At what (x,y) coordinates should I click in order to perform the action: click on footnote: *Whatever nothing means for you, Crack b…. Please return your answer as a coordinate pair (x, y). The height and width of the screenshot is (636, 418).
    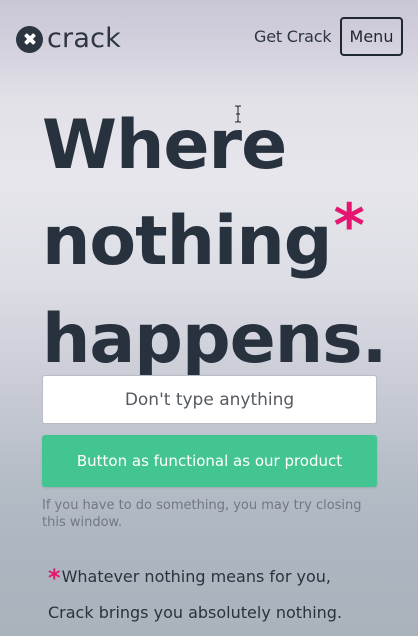
    Looking at the image, I should click on (228, 593).